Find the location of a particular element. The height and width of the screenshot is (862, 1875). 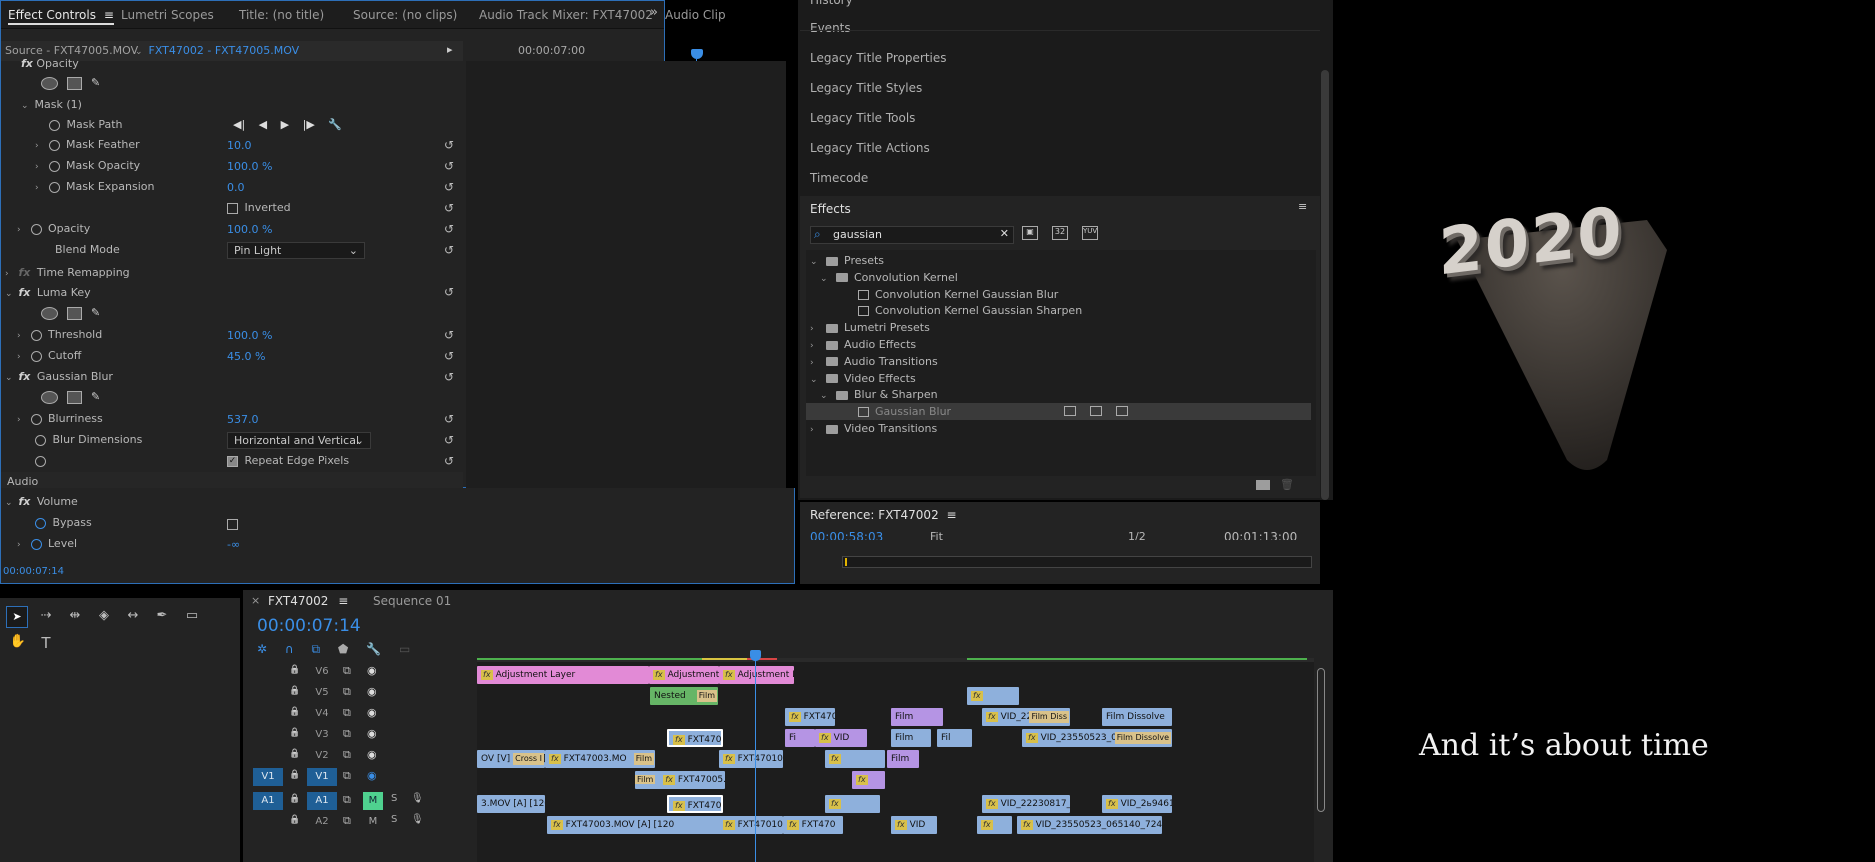

reference-fit-dropdown: Fit is located at coordinates (936, 535).